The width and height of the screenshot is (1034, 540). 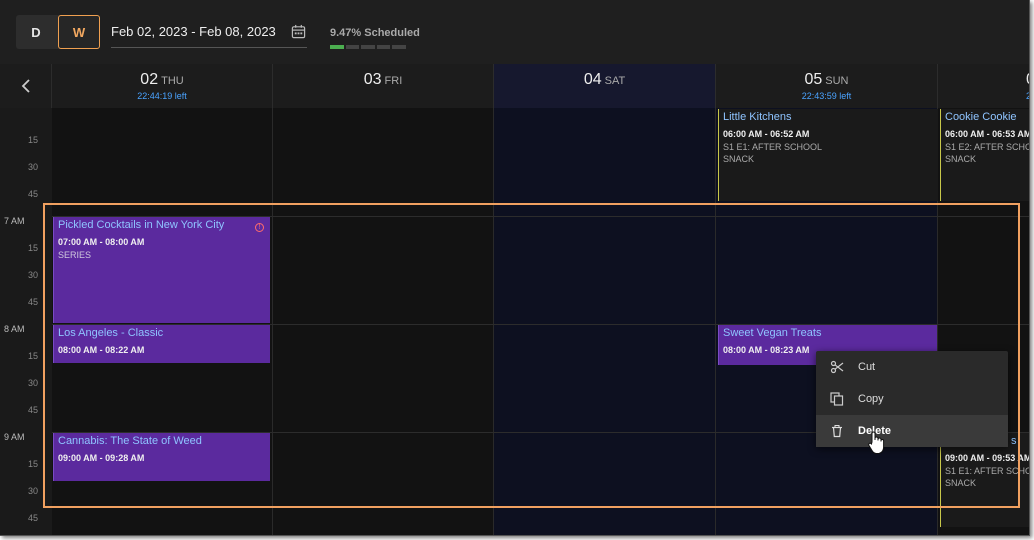 I want to click on warning-icon: !, so click(x=259, y=227).